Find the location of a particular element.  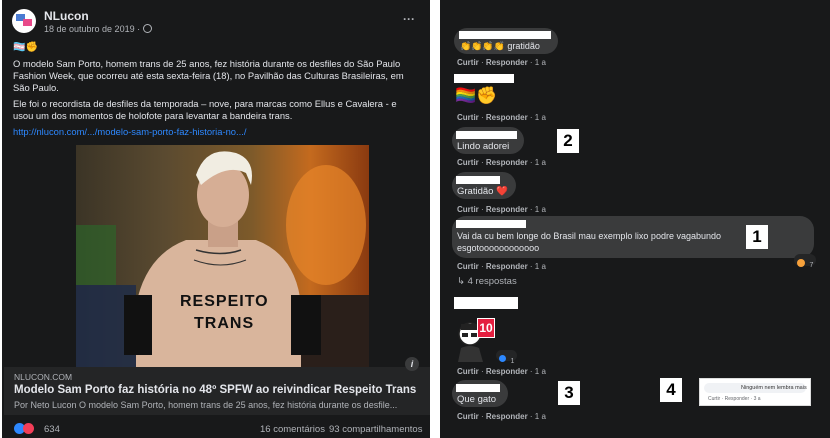

comment-text: Gratidão ❤️ is located at coordinates (482, 191).